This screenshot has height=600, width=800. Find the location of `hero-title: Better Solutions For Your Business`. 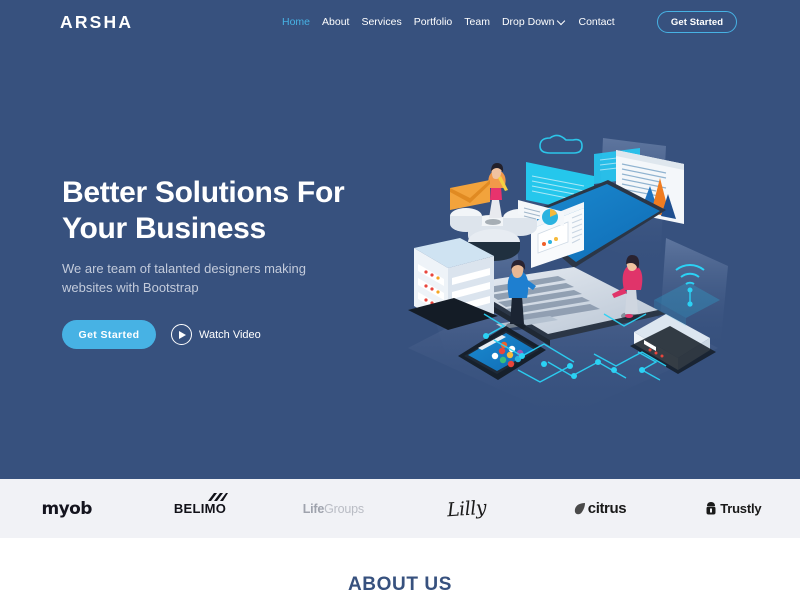

hero-title: Better Solutions For Your Business is located at coordinates (227, 211).